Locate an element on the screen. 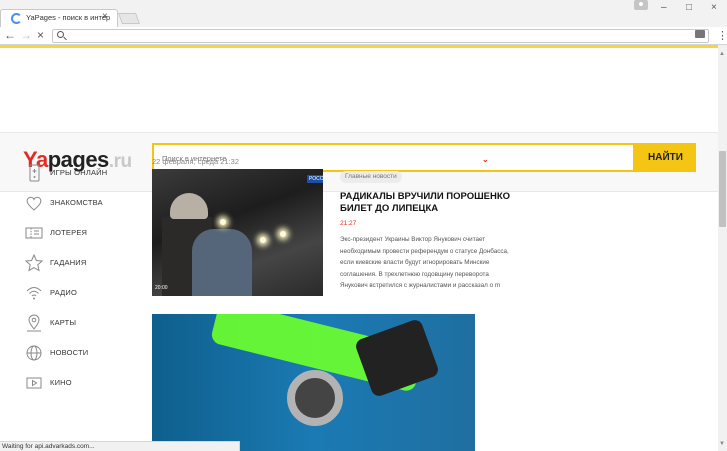 Image resolution: width=727 pixels, height=451 pixels. browser-tab-strip: YaPages - поиск в интер × – □ × is located at coordinates (363, 13).